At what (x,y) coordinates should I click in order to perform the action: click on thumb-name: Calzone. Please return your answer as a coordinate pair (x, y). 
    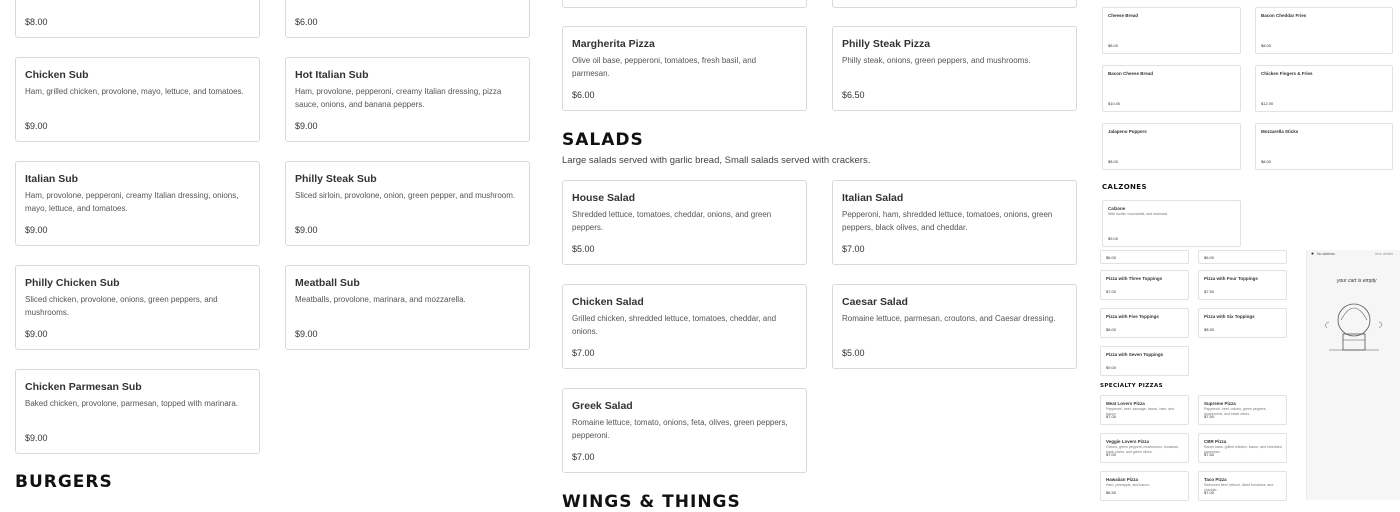
    Looking at the image, I should click on (1117, 208).